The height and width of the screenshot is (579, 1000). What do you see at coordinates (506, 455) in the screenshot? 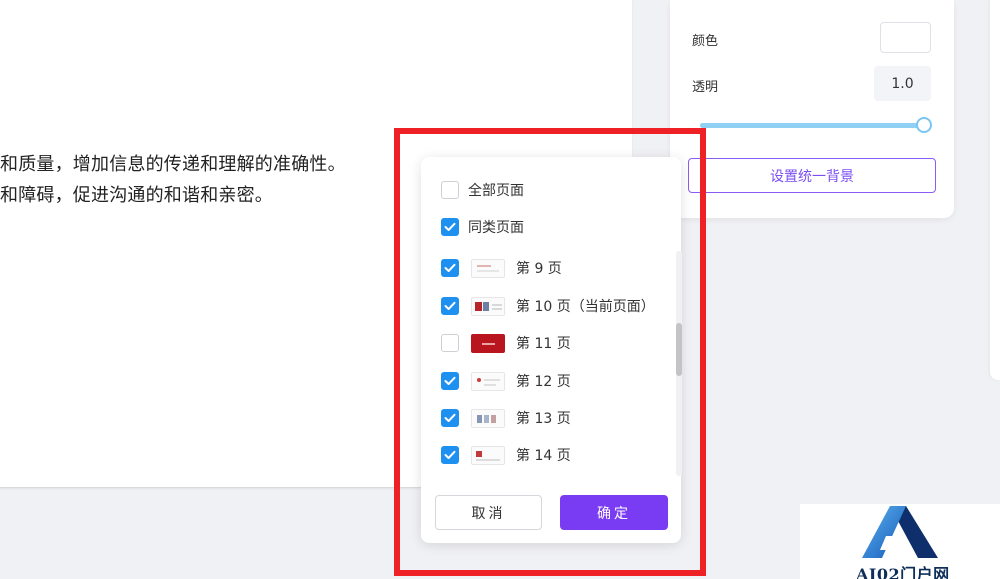
I see `page-option-14: 第 14 页` at bounding box center [506, 455].